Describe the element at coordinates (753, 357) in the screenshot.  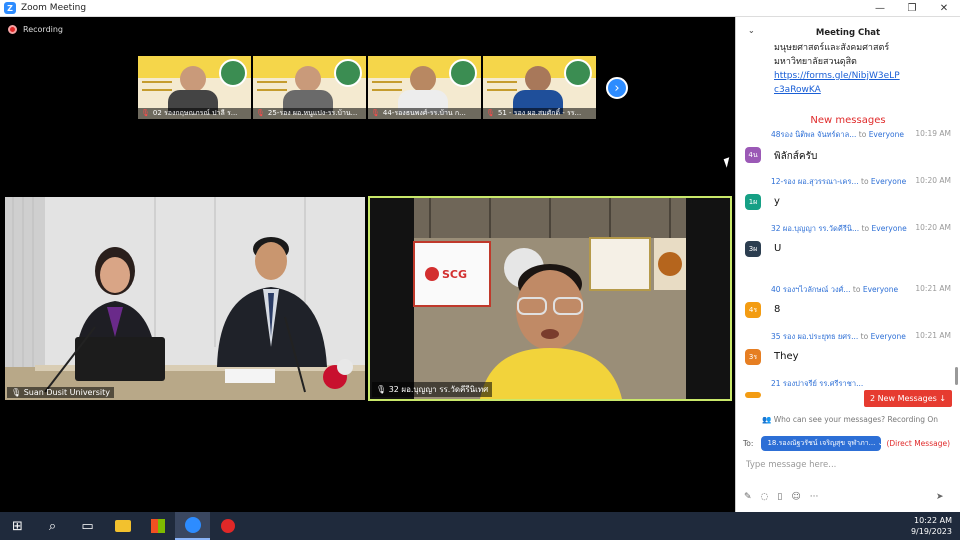
I see `avatar: 3ร` at that location.